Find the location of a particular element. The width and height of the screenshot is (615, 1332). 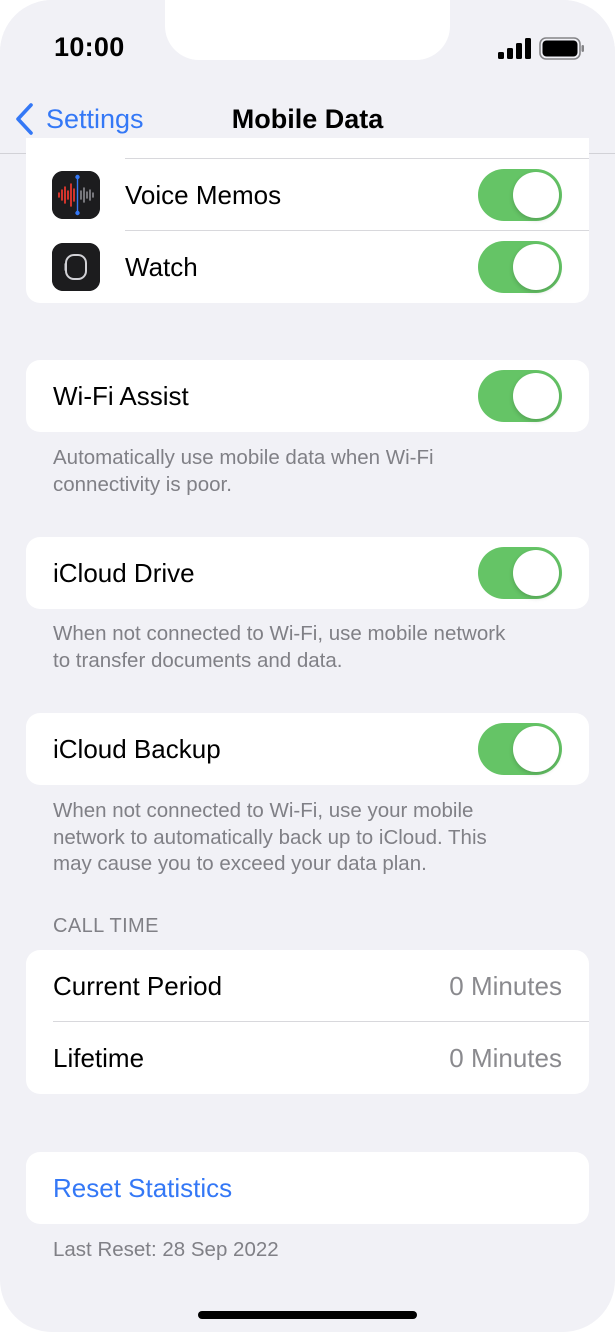

wifi-assist-group: Wi-Fi Assist is located at coordinates (307, 396).